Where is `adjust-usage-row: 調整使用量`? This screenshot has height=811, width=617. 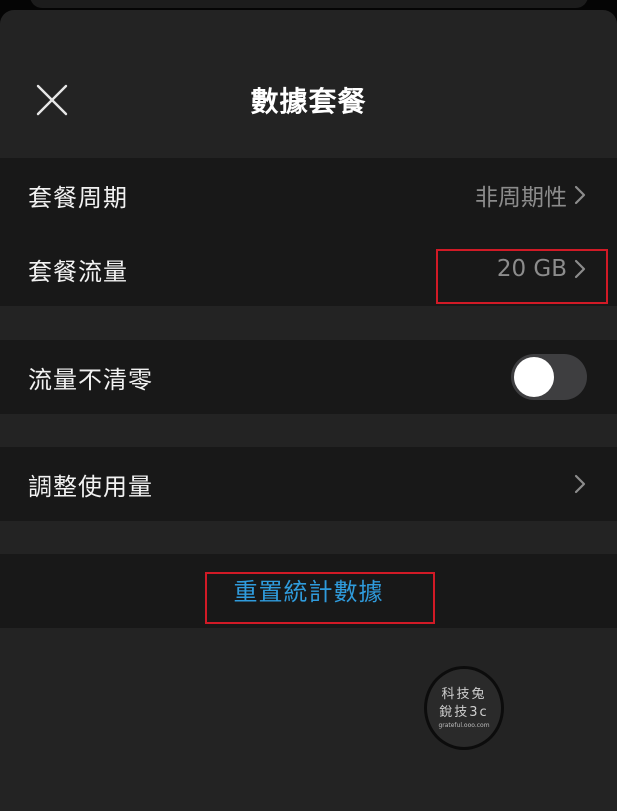
adjust-usage-row: 調整使用量 is located at coordinates (308, 484).